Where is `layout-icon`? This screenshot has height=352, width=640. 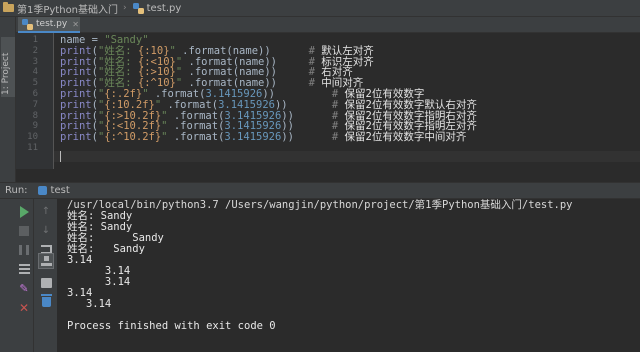 layout-icon is located at coordinates (24, 269).